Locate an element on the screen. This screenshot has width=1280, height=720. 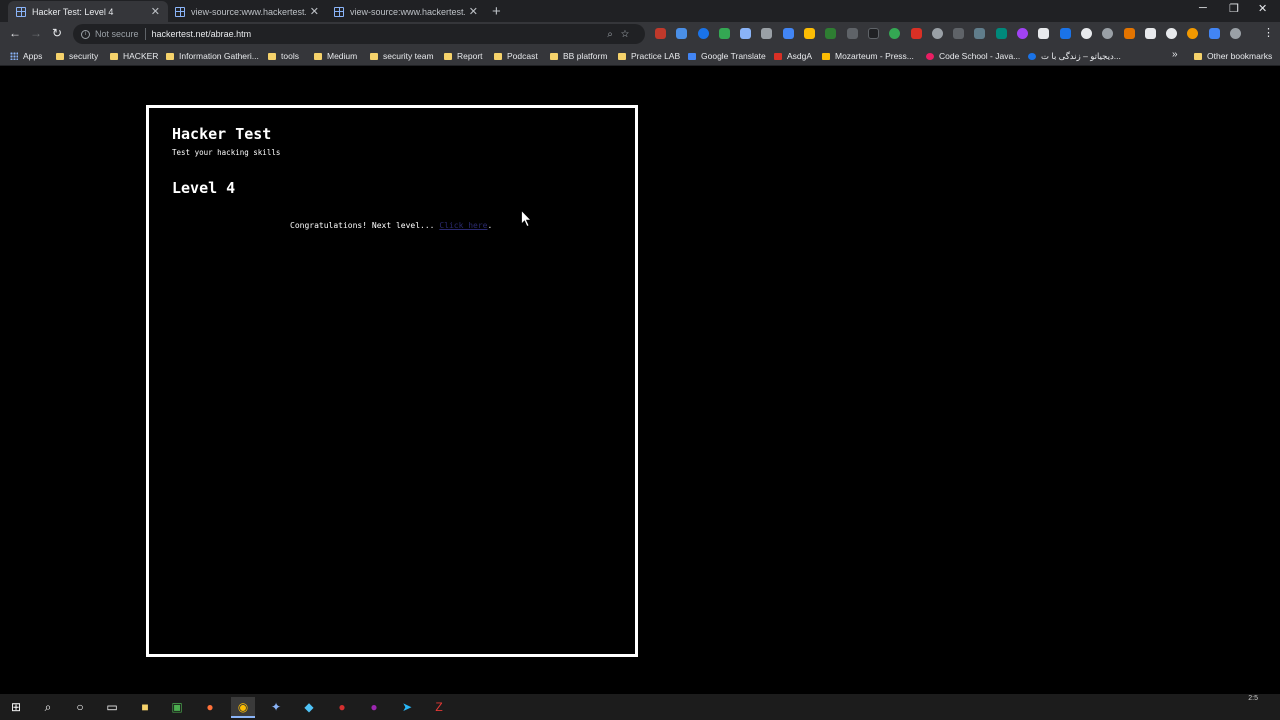
app-icon: ◆ is located at coordinates (309, 707).